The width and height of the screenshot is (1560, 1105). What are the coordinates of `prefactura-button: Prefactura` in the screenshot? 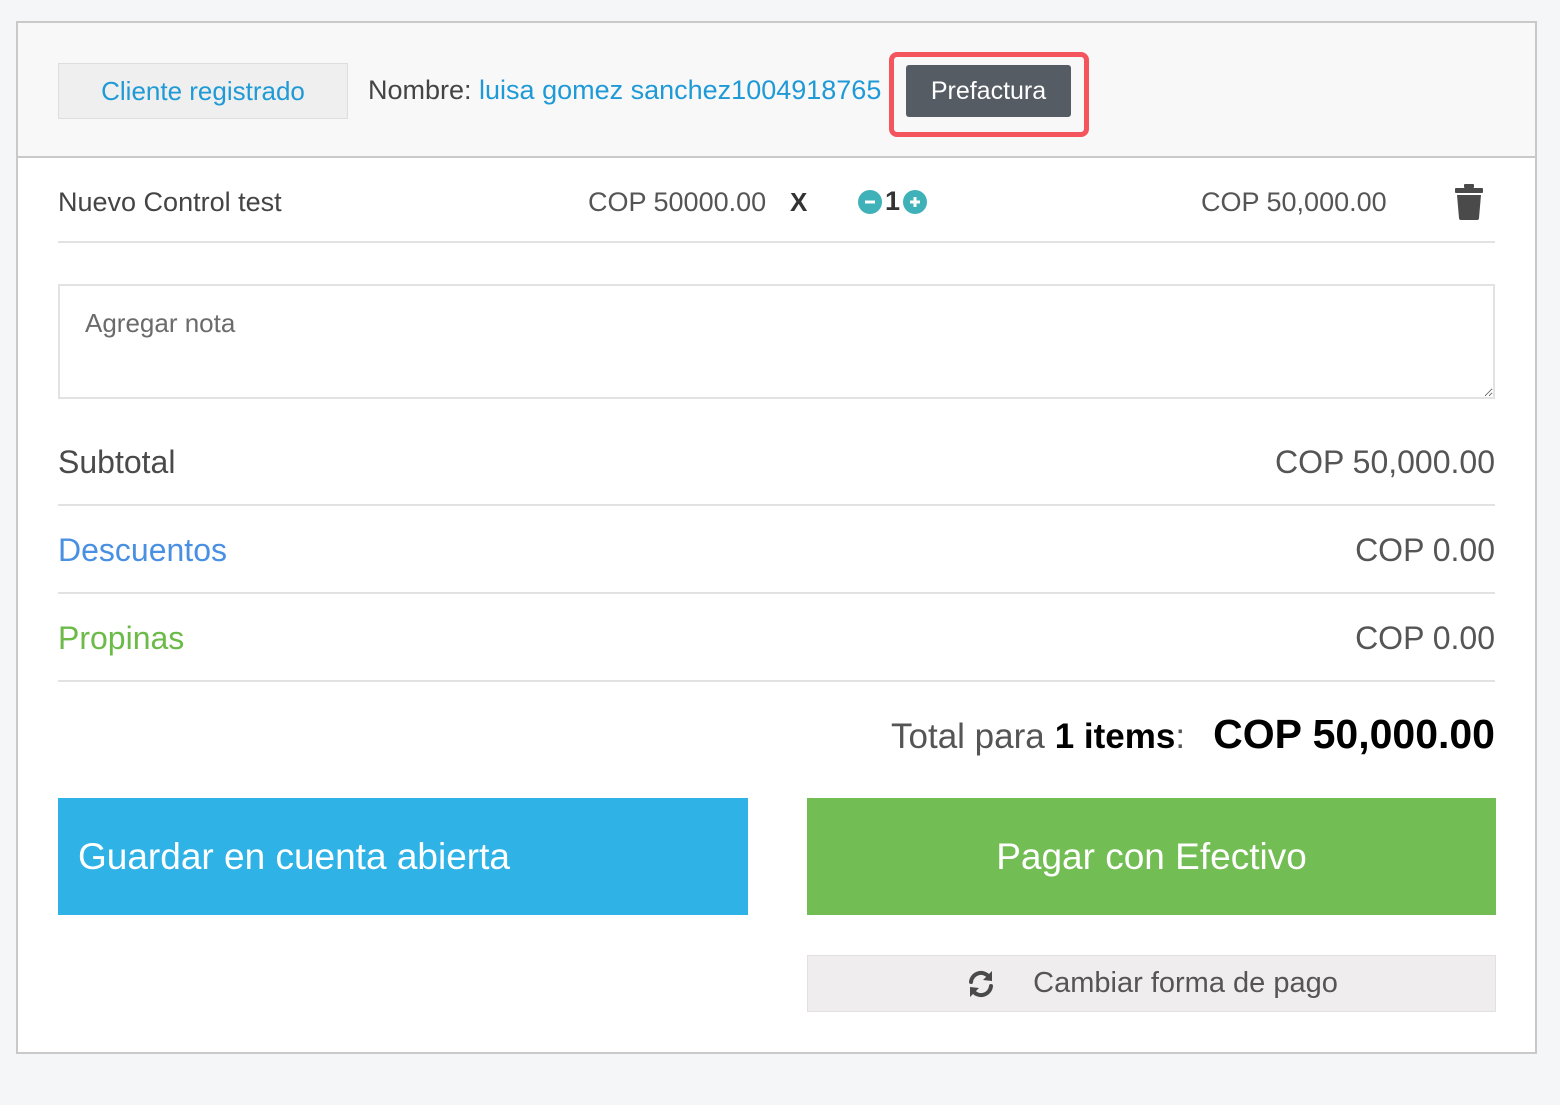 It's located at (988, 91).